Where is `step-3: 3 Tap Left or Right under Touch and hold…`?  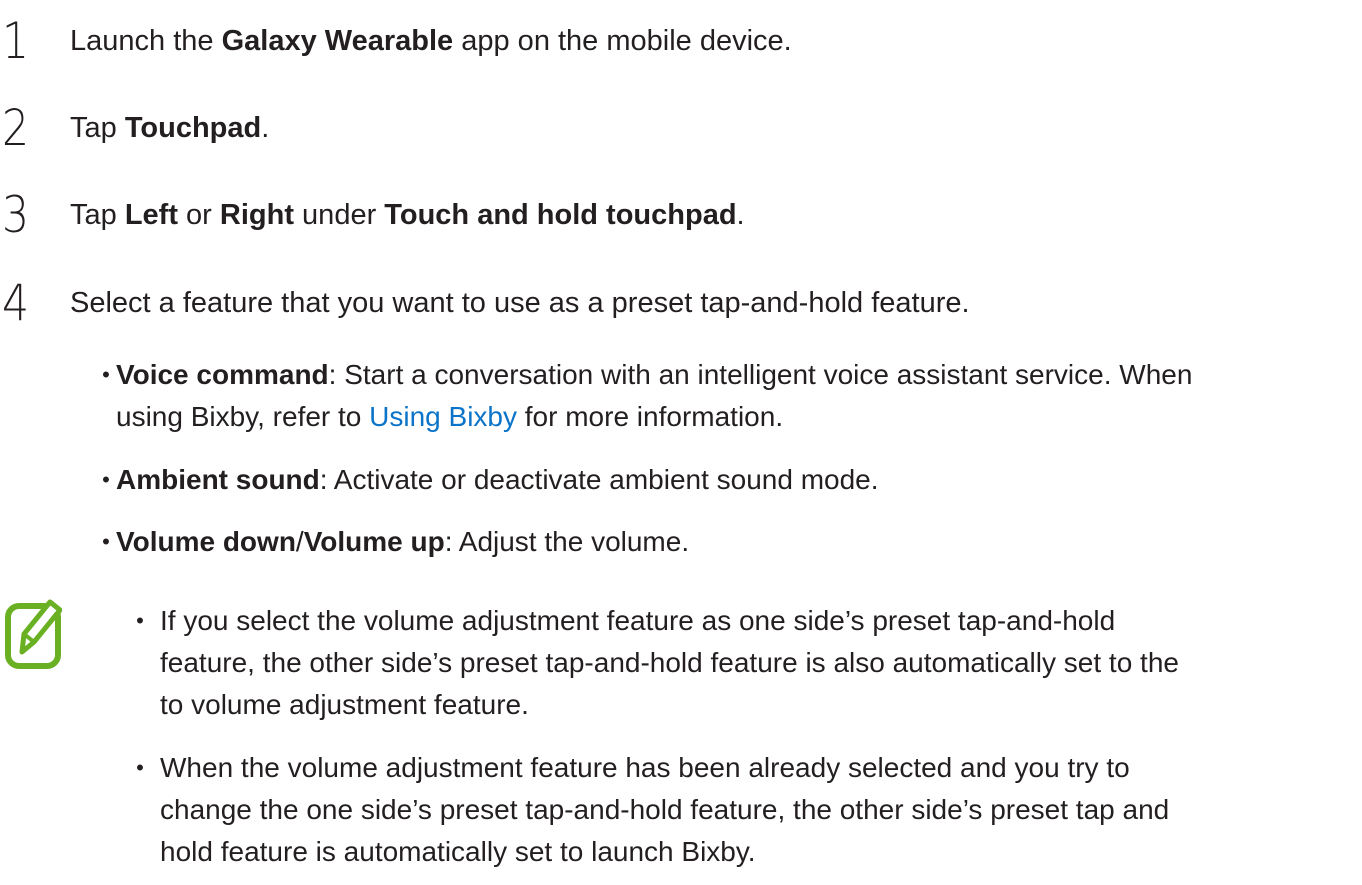 step-3: 3 Tap Left or Right under Touch and hold… is located at coordinates (681, 215).